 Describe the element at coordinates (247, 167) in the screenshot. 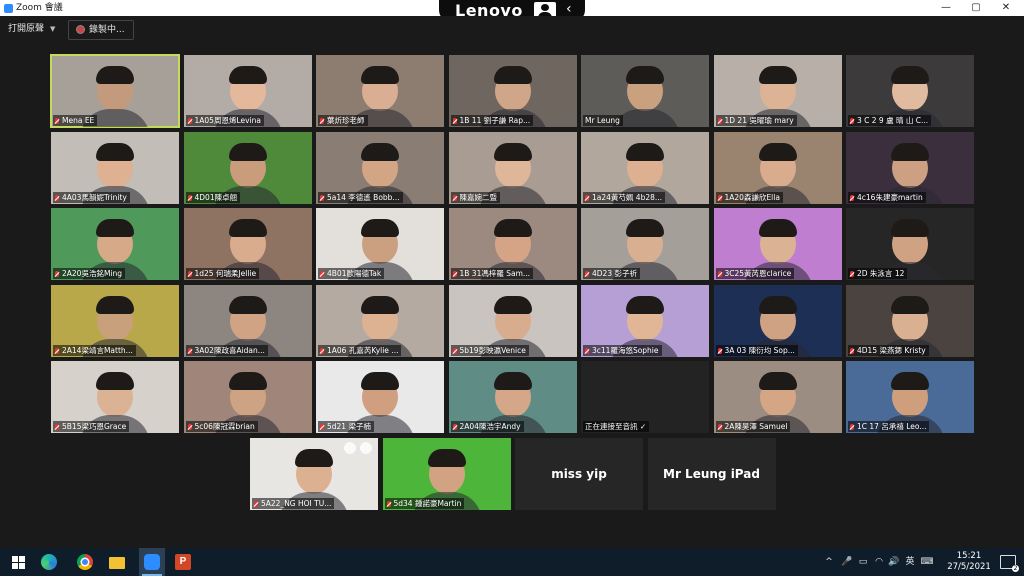

I see `participant-video-tile: 4D01陳卓翹` at that location.